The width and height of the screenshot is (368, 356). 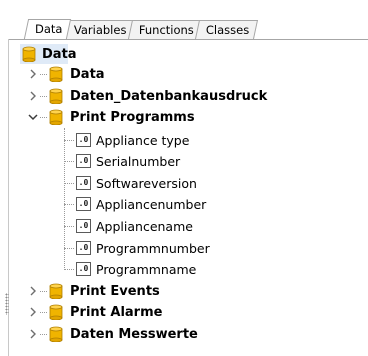 What do you see at coordinates (138, 161) in the screenshot?
I see `tree-leaf-label: Serialnumber` at bounding box center [138, 161].